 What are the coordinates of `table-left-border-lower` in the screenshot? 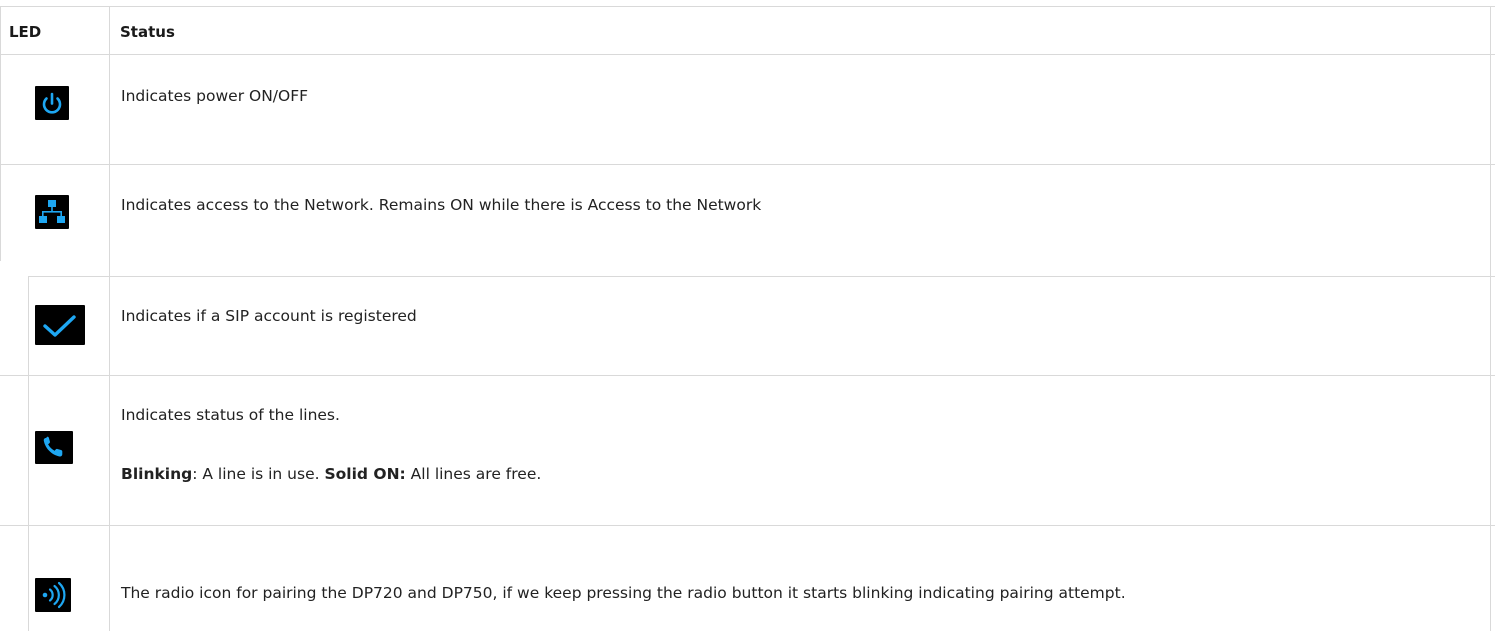 It's located at (28, 454).